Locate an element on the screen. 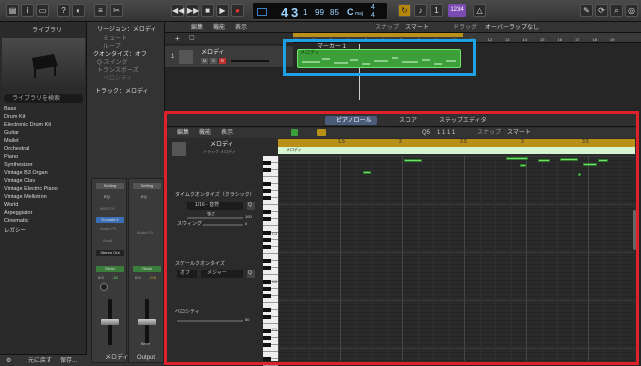 The image size is (641, 366). library-item: Piano is located at coordinates (11, 157).